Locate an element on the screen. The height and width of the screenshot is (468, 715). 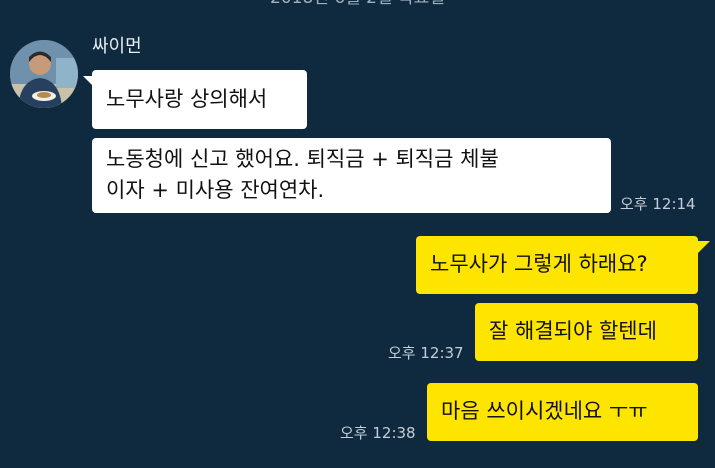
outgoing-message: 마음 쓰이시겠네요 ㅜㅠ is located at coordinates (562, 412).